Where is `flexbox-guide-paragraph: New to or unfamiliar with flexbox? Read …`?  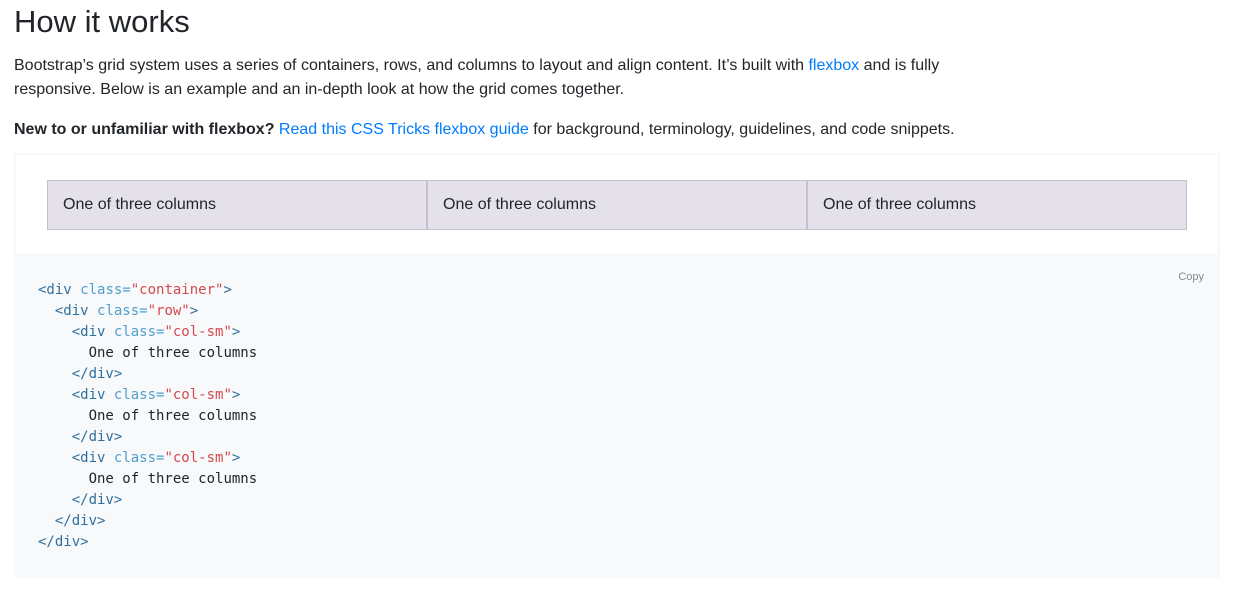
flexbox-guide-paragraph: New to or unfamiliar with flexbox? Read … is located at coordinates (617, 130).